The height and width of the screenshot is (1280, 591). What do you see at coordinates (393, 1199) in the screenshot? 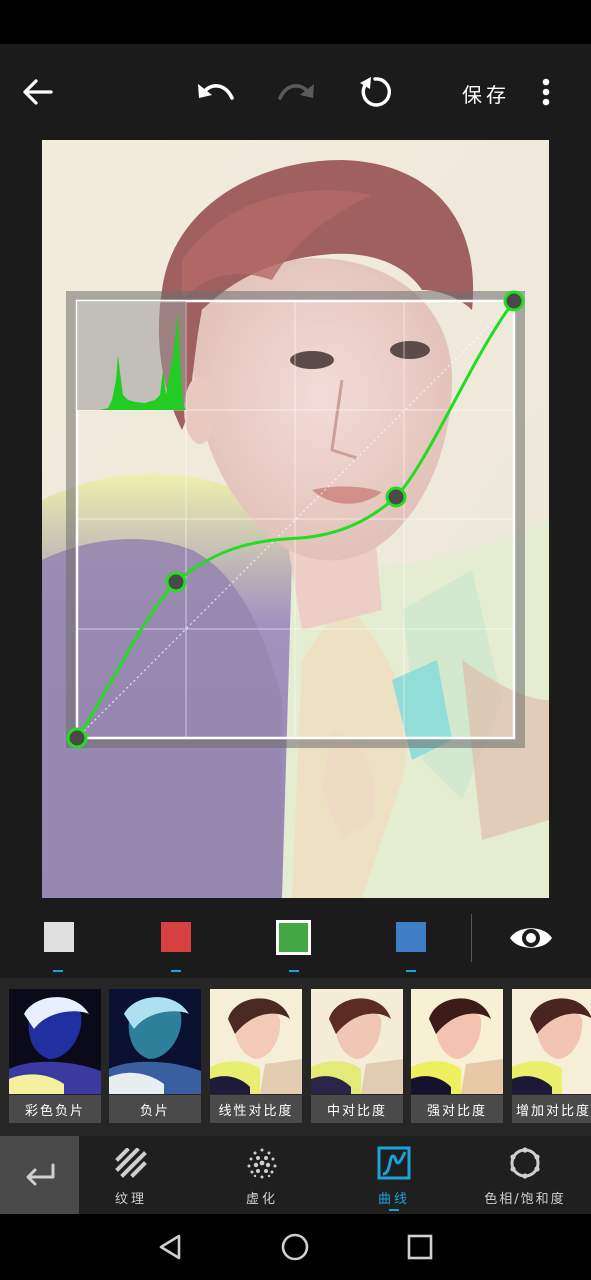
I see `tab-label: 曲线` at bounding box center [393, 1199].